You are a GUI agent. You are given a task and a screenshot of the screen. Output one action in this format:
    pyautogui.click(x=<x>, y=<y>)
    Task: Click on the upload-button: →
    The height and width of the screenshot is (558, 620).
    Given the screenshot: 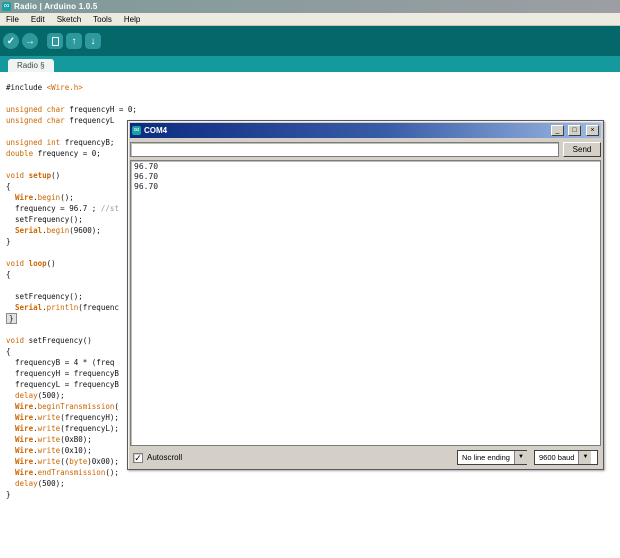 What is the action you would take?
    pyautogui.click(x=30, y=41)
    